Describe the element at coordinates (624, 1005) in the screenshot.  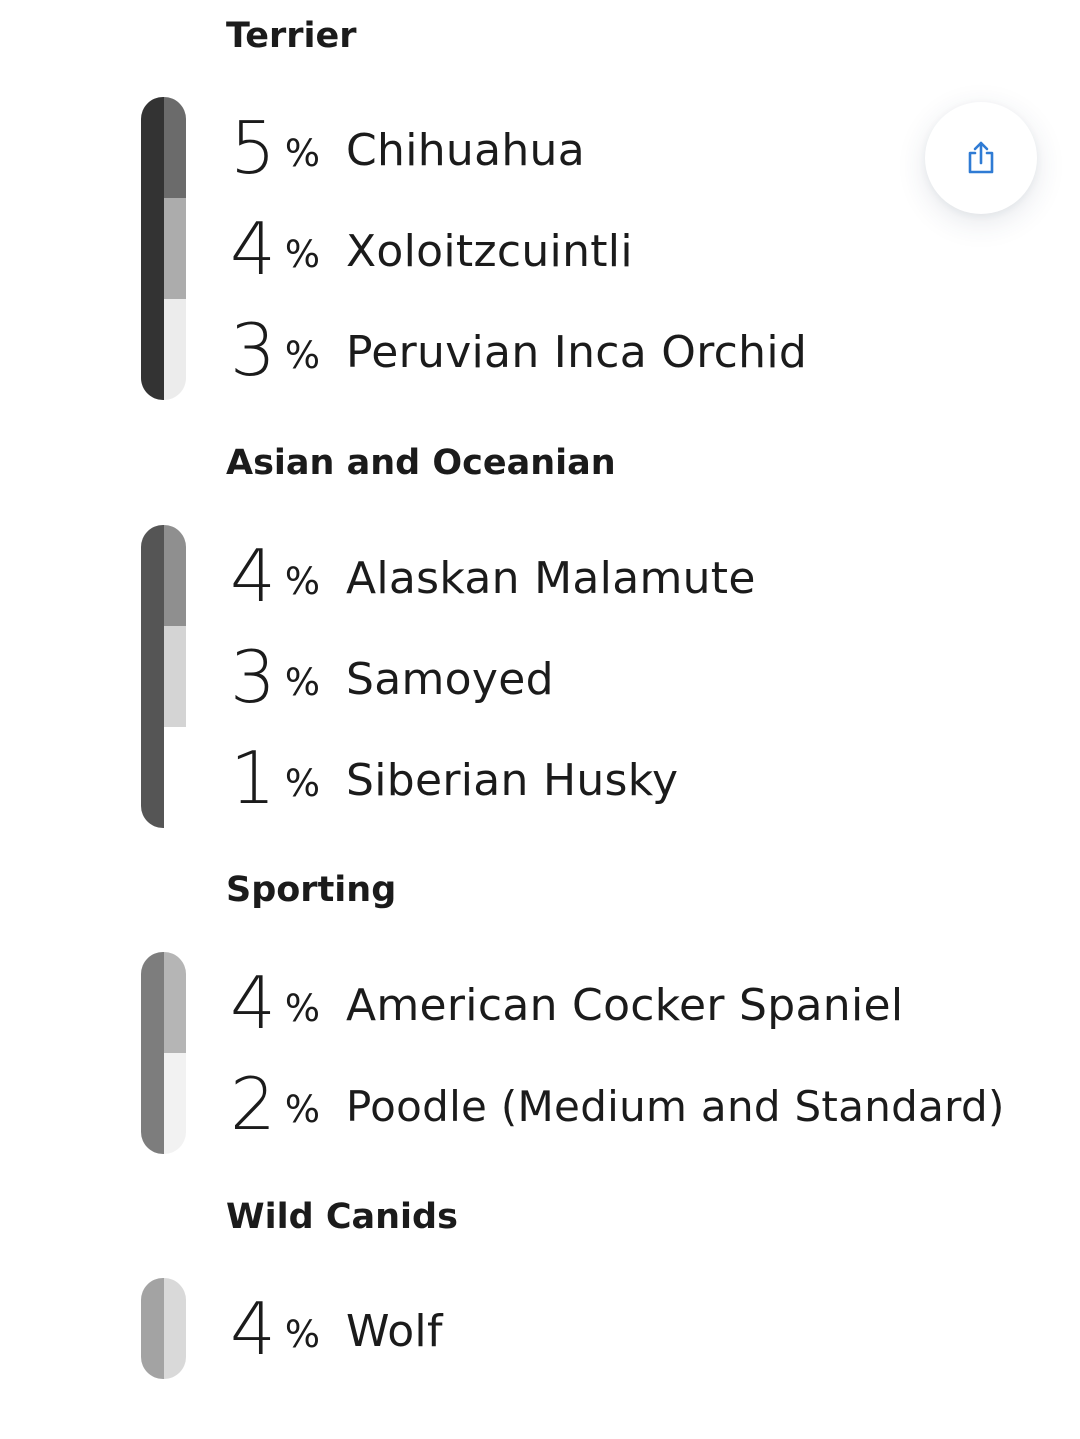
I see `breed-name: American Cocker Spaniel` at that location.